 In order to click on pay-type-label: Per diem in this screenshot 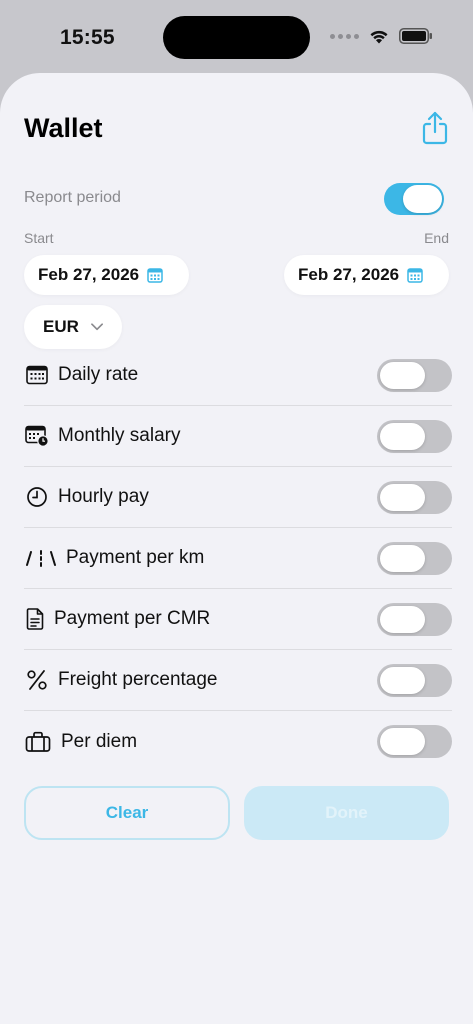, I will do `click(99, 741)`.